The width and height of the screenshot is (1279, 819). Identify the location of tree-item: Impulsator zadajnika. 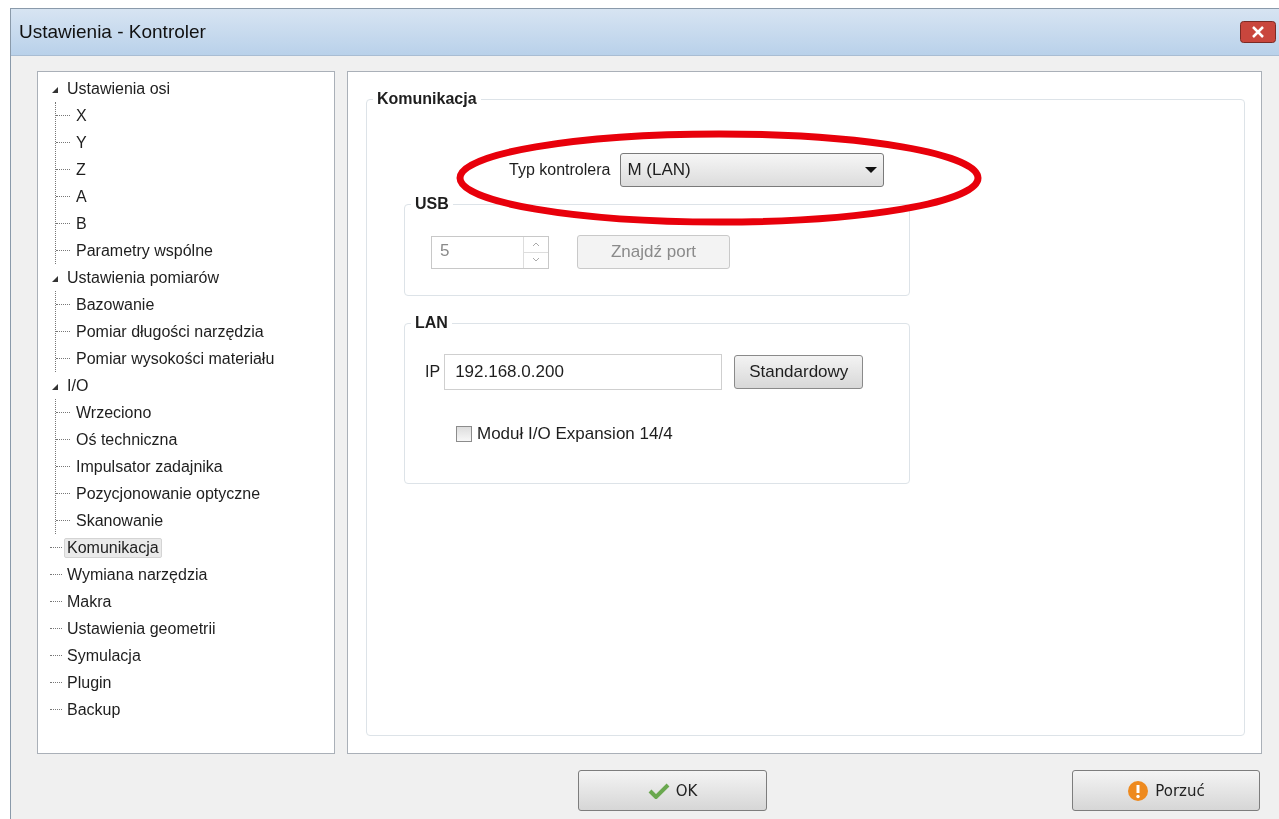
(149, 466).